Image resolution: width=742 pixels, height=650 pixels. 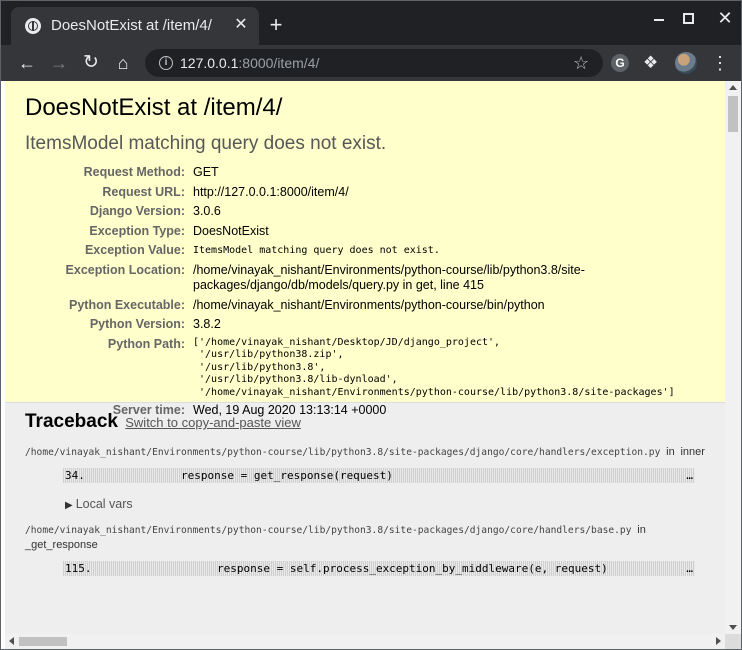 What do you see at coordinates (154, 107) in the screenshot?
I see `error-title: DoesNotExist at /item/4/` at bounding box center [154, 107].